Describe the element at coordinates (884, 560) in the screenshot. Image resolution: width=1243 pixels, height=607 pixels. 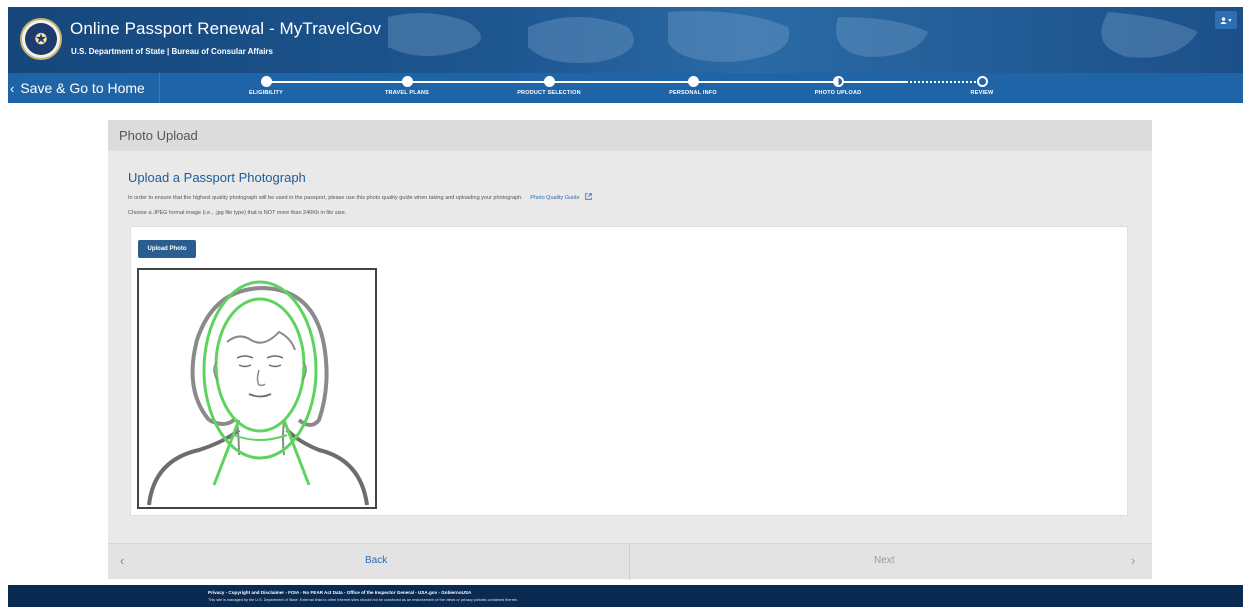
I see `next-label: Next` at that location.